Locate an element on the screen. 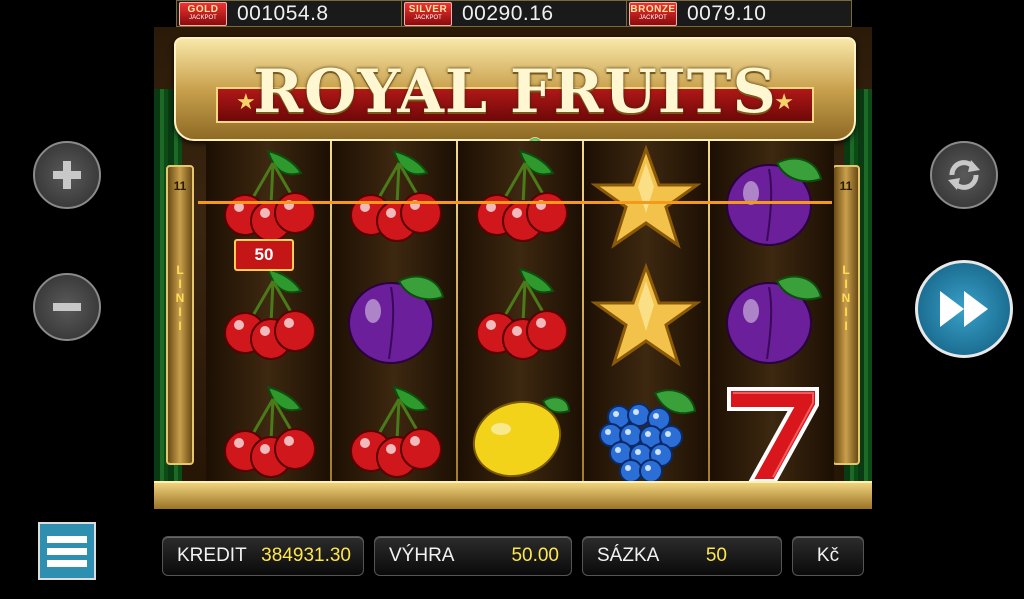 The height and width of the screenshot is (599, 1024). lemon-symbol-icon is located at coordinates (520, 434).